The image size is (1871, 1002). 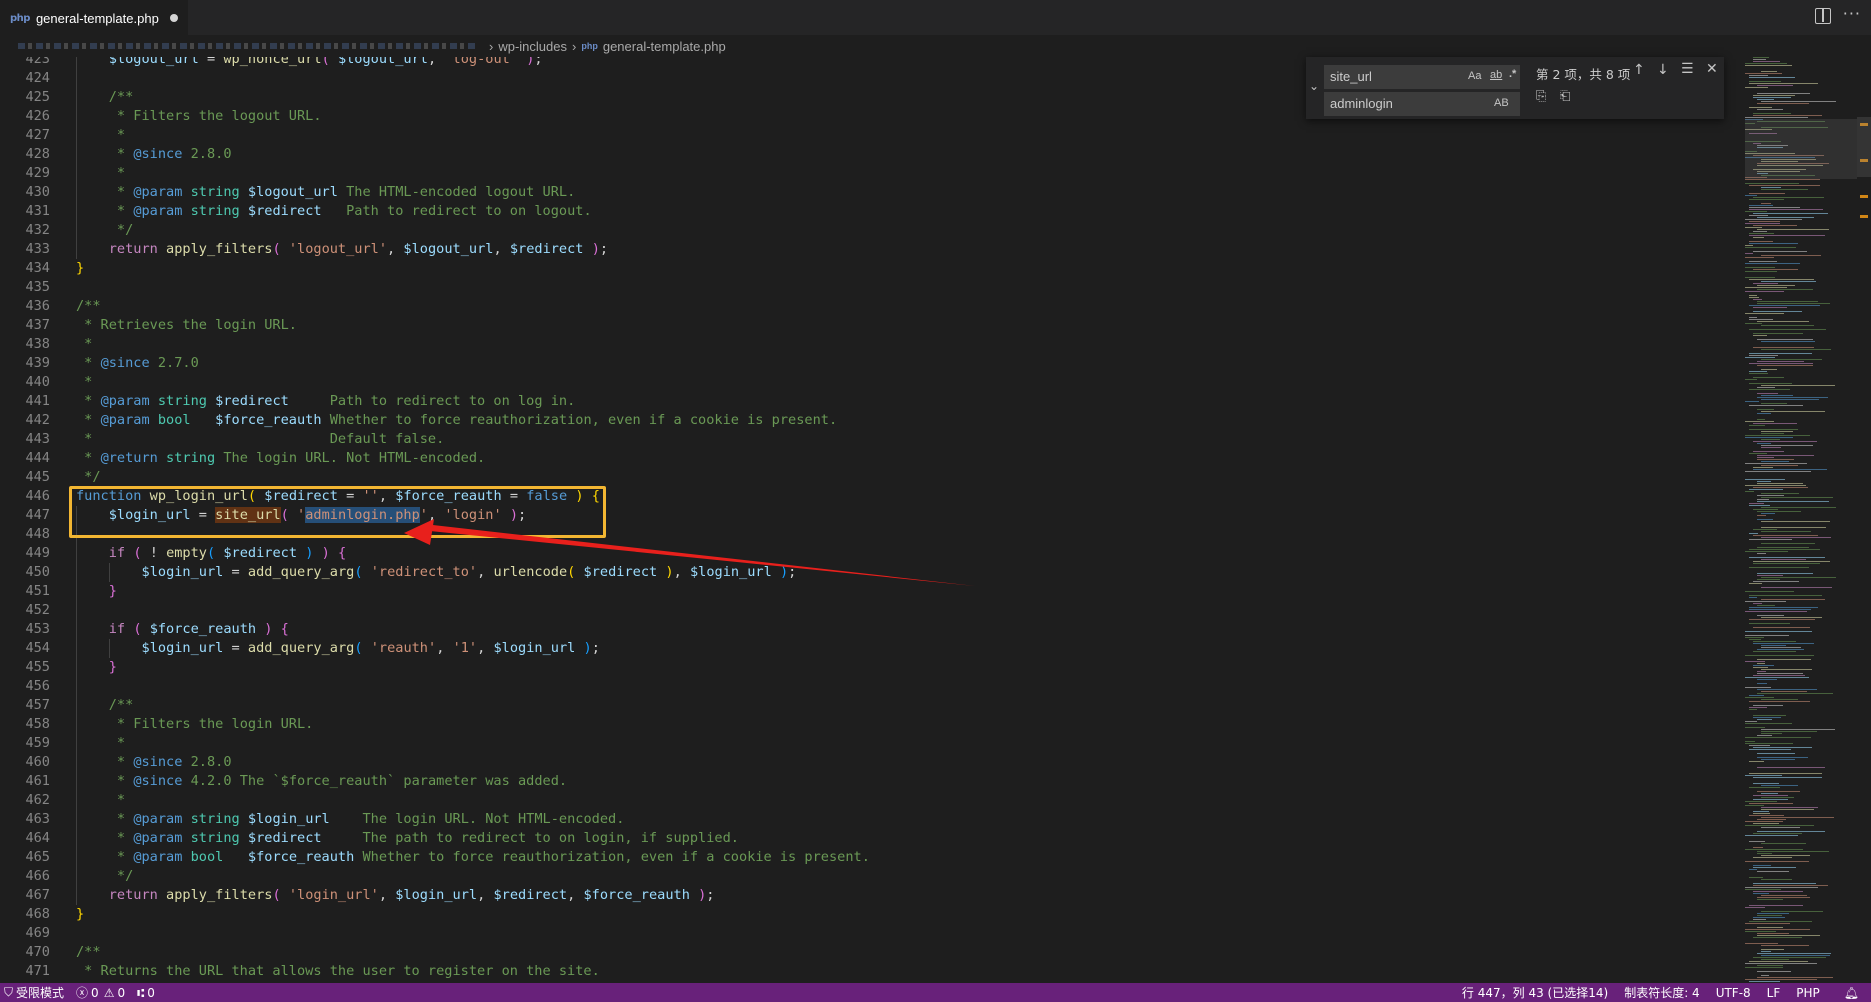 I want to click on find-in-selection-icon: ☰, so click(x=1687, y=69).